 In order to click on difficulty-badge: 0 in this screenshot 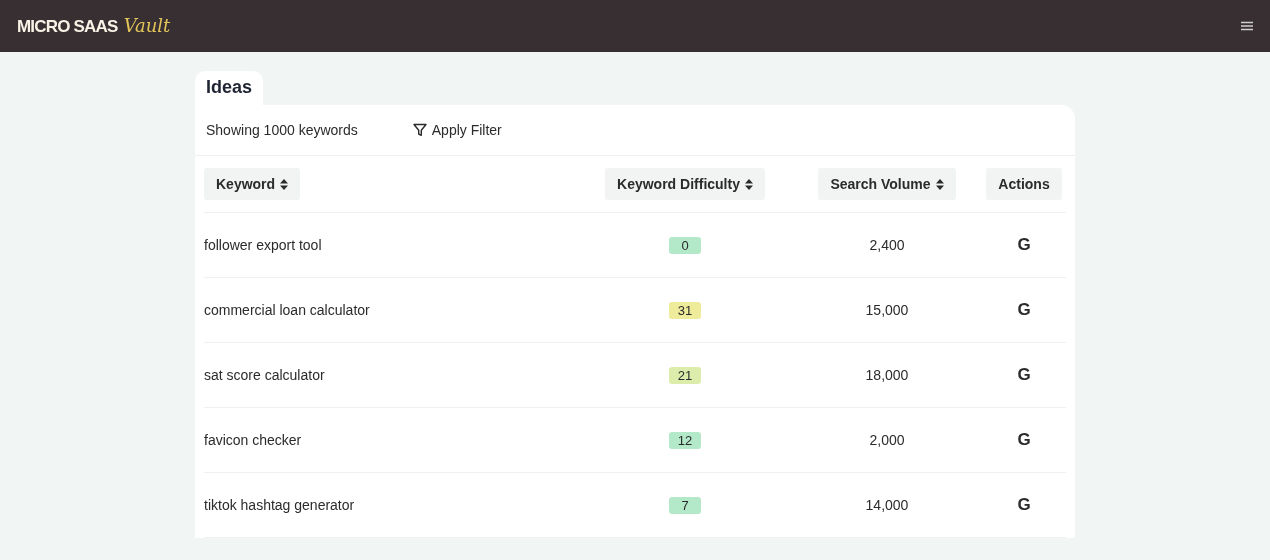, I will do `click(685, 245)`.